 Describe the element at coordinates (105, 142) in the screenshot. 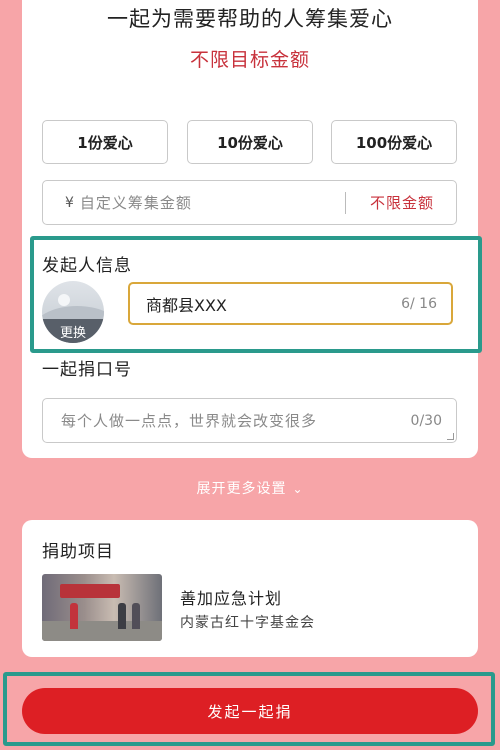

I see `amount-option-1: 1份爱心` at that location.